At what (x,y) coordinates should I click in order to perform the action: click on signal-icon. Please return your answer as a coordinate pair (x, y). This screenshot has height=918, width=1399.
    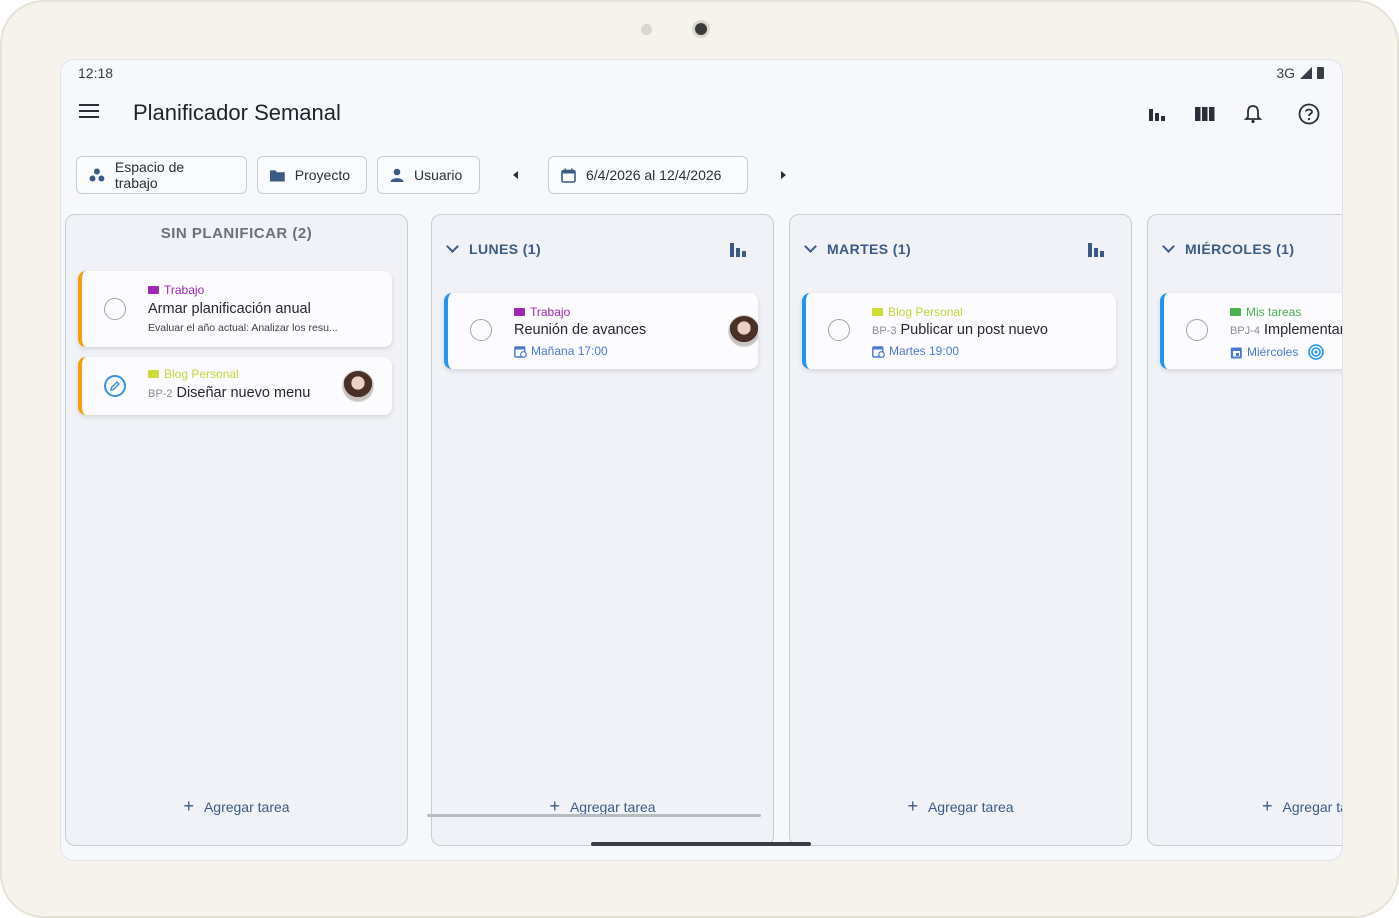
    Looking at the image, I should click on (1306, 73).